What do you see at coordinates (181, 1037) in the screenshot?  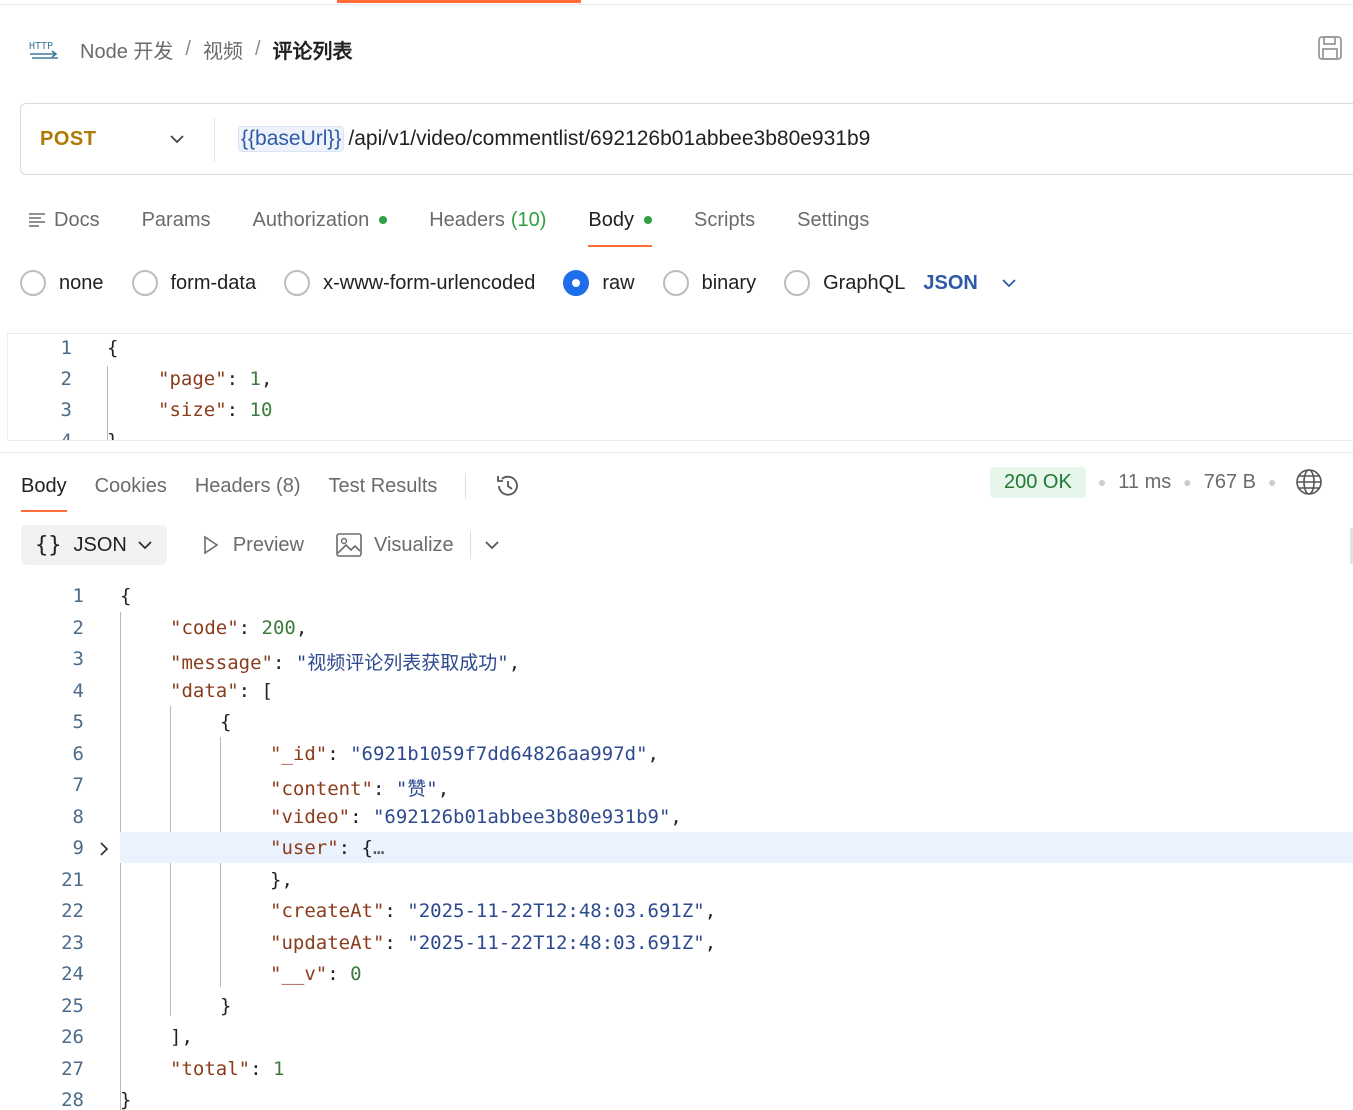 I see `code-text: ],` at bounding box center [181, 1037].